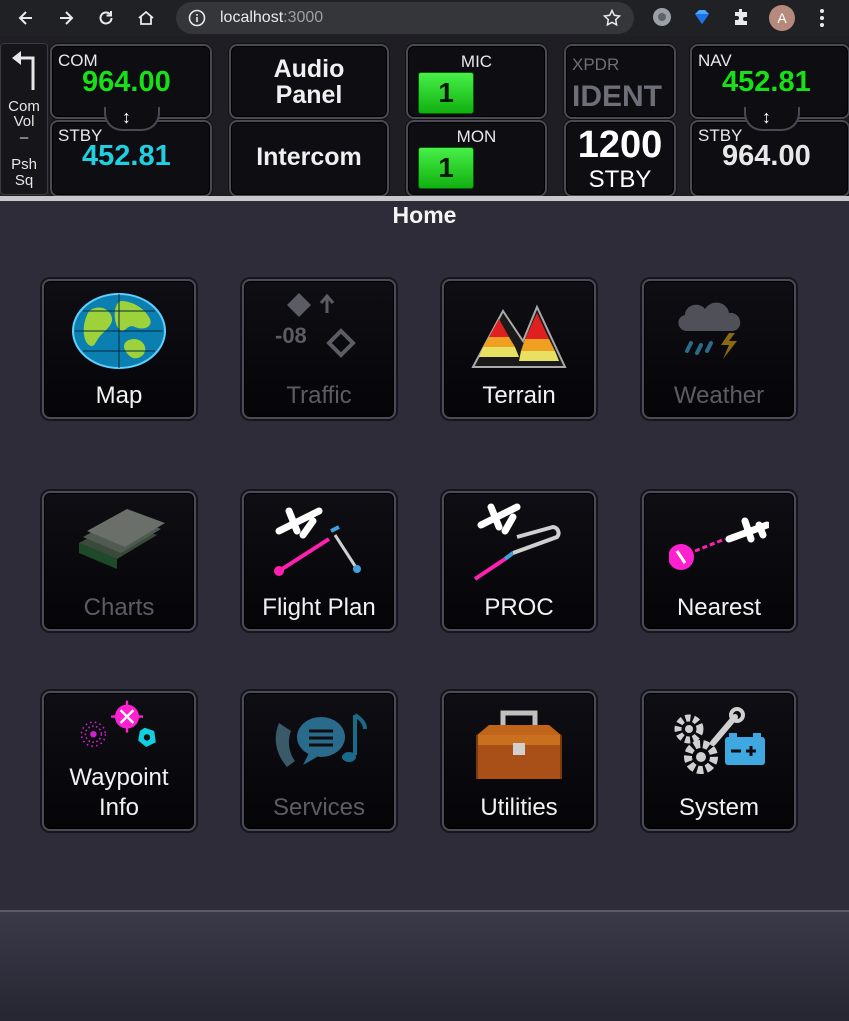  I want to click on tile-label: Charts, so click(119, 607).